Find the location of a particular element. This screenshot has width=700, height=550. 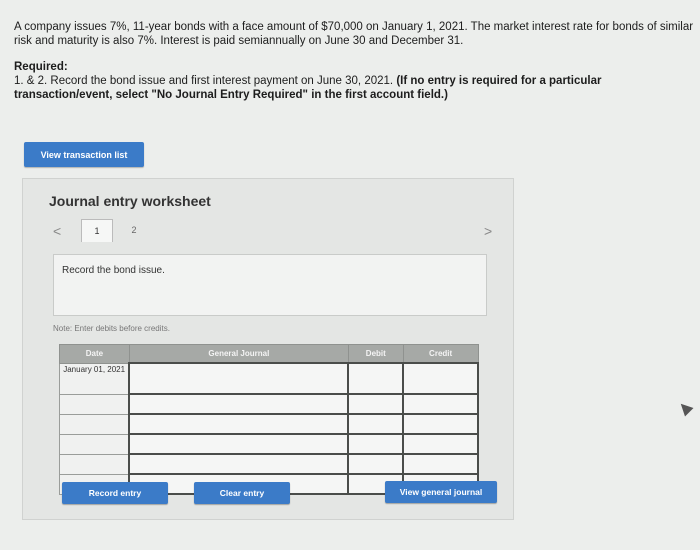

date-cell: January 01, 2021 is located at coordinates (94, 378).